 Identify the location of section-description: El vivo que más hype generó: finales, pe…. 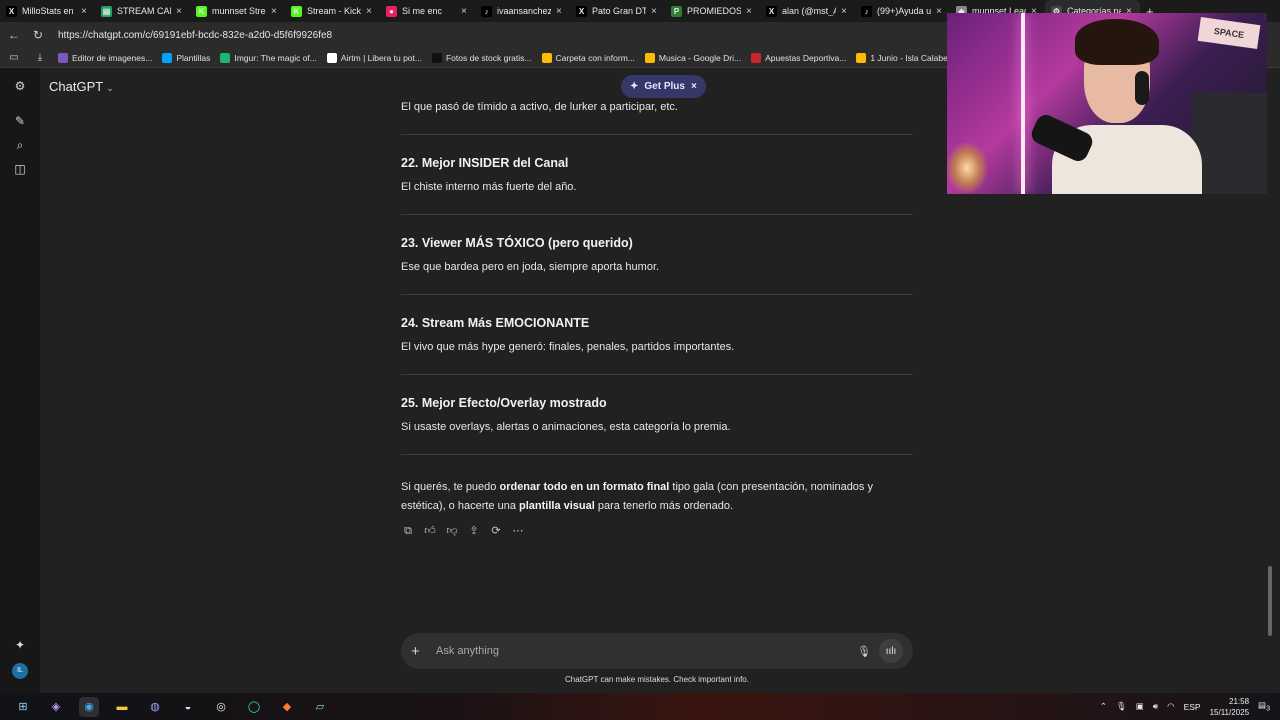
(568, 347).